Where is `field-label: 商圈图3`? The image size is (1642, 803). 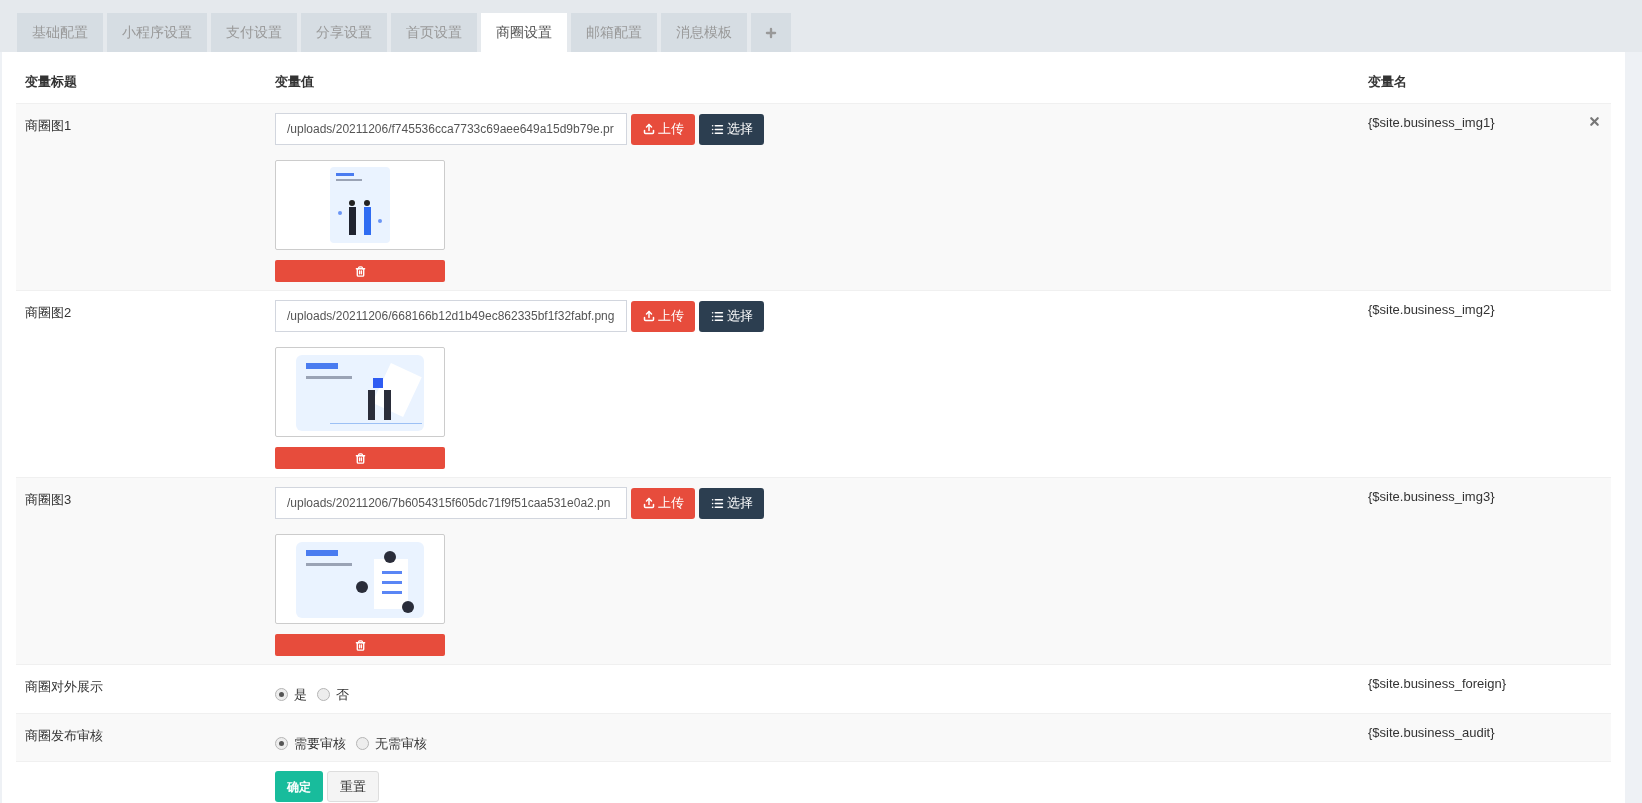 field-label: 商圈图3 is located at coordinates (48, 499).